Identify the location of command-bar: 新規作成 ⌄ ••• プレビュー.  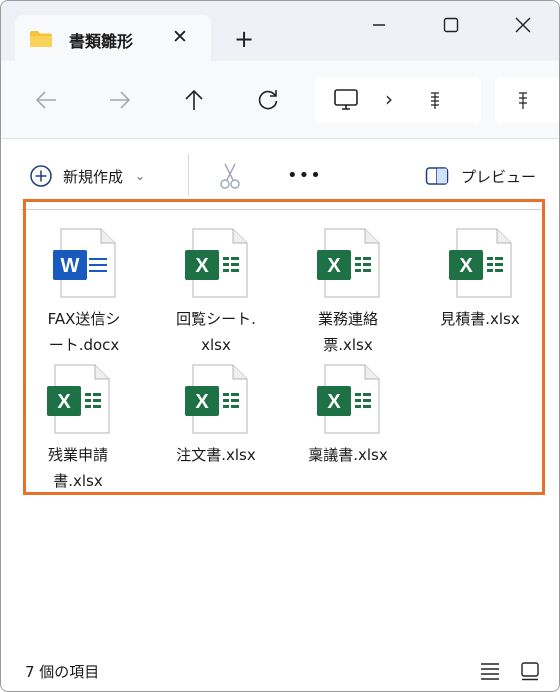
(280, 175).